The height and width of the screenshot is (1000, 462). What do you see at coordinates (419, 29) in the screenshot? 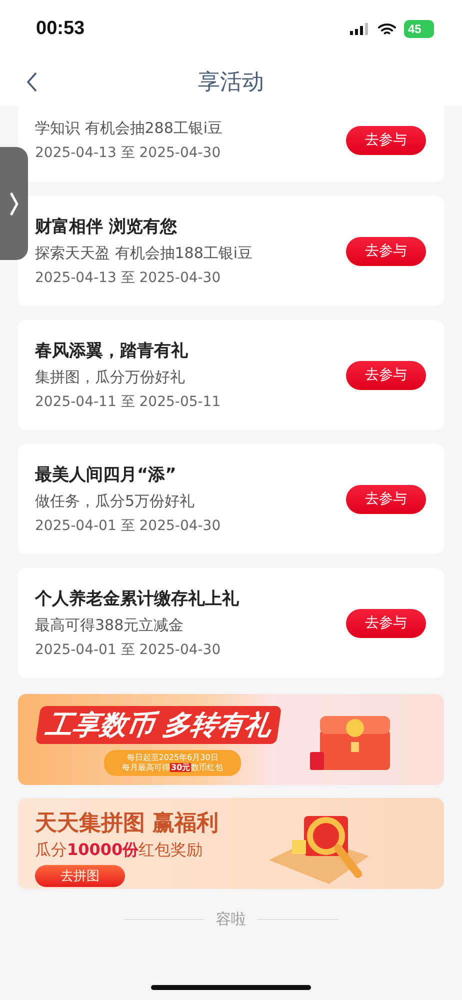
I see `battery-level: 45` at bounding box center [419, 29].